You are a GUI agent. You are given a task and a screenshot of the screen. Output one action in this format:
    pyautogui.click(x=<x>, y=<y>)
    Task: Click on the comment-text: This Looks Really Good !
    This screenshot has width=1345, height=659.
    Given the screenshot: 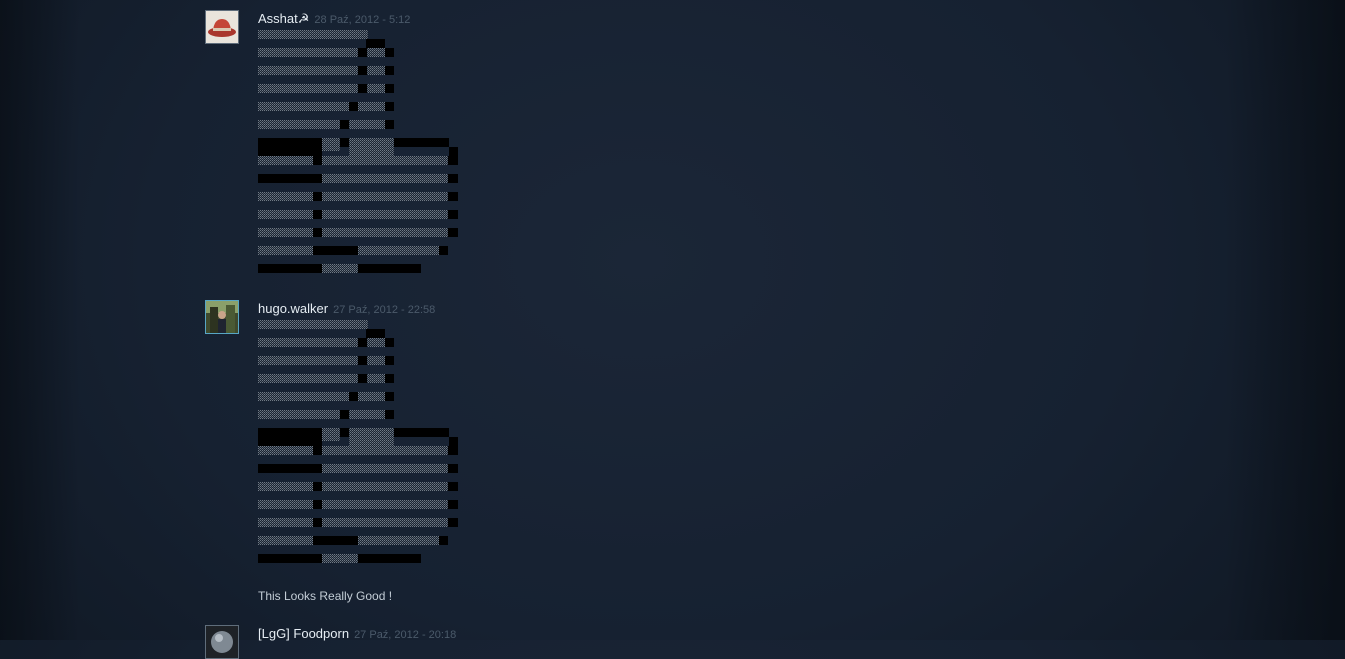 What is the action you would take?
    pyautogui.click(x=325, y=596)
    